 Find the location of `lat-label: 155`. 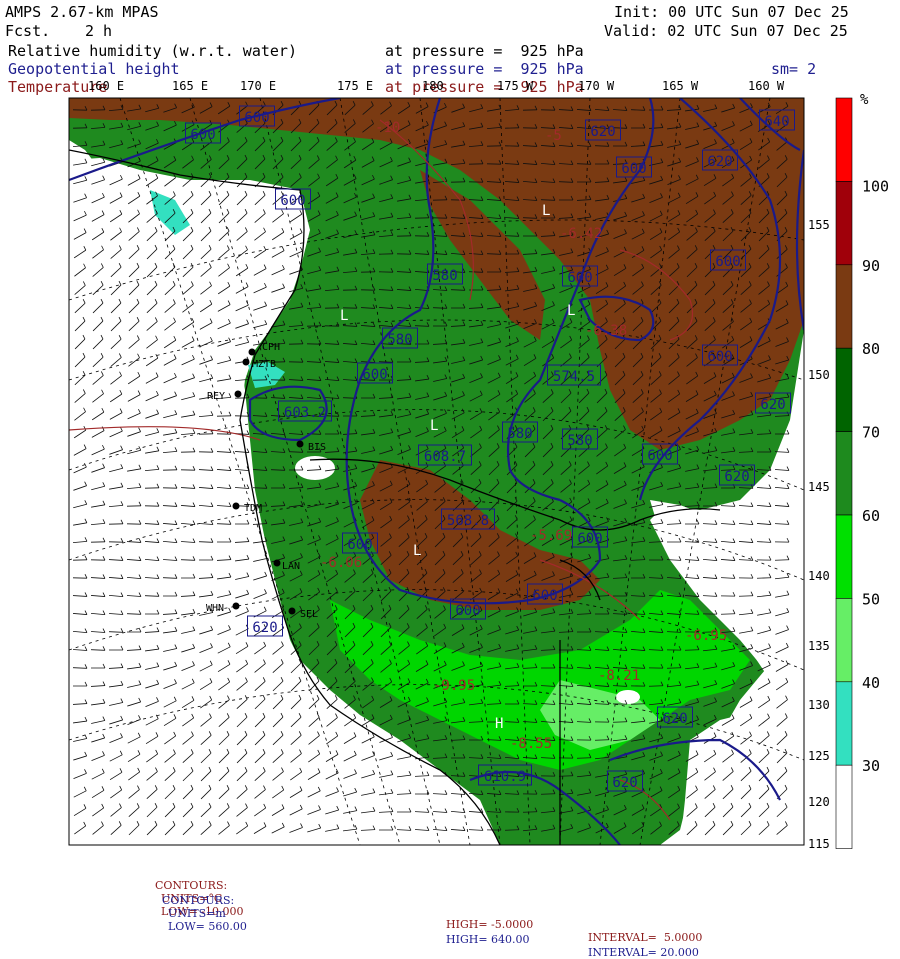

lat-label: 155 is located at coordinates (819, 225).